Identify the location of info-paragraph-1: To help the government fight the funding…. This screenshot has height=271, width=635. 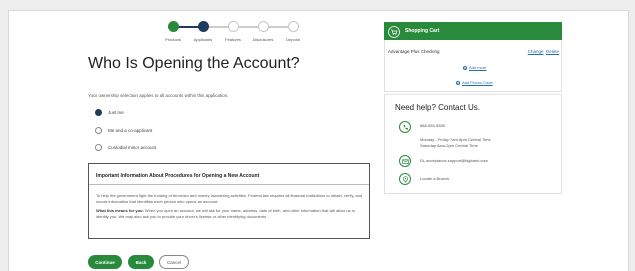
(229, 198).